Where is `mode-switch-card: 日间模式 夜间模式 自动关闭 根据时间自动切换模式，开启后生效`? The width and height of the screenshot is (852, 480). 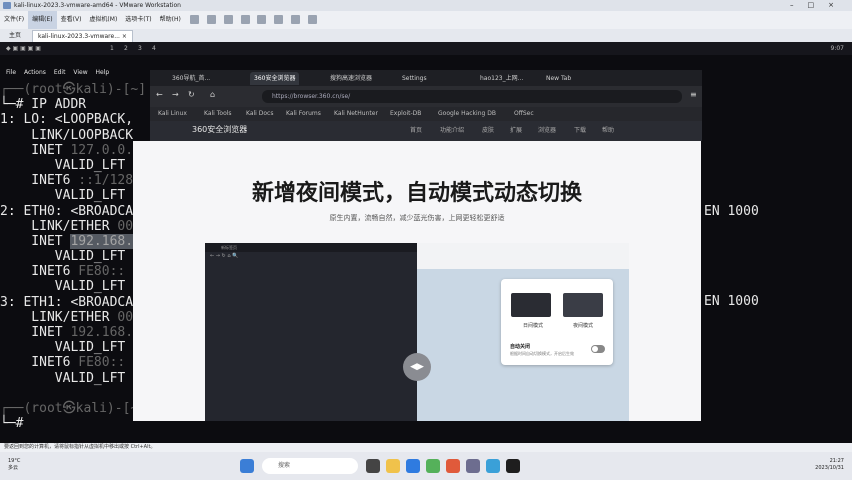 mode-switch-card: 日间模式 夜间模式 自动关闭 根据时间自动切换模式，开启后生效 is located at coordinates (557, 322).